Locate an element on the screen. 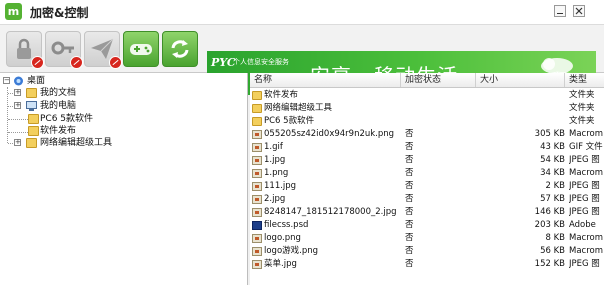 Image resolution: width=604 pixels, height=285 pixels. file-row: 菜单.jpg 否 152 KB JPEG 图 is located at coordinates (427, 264).